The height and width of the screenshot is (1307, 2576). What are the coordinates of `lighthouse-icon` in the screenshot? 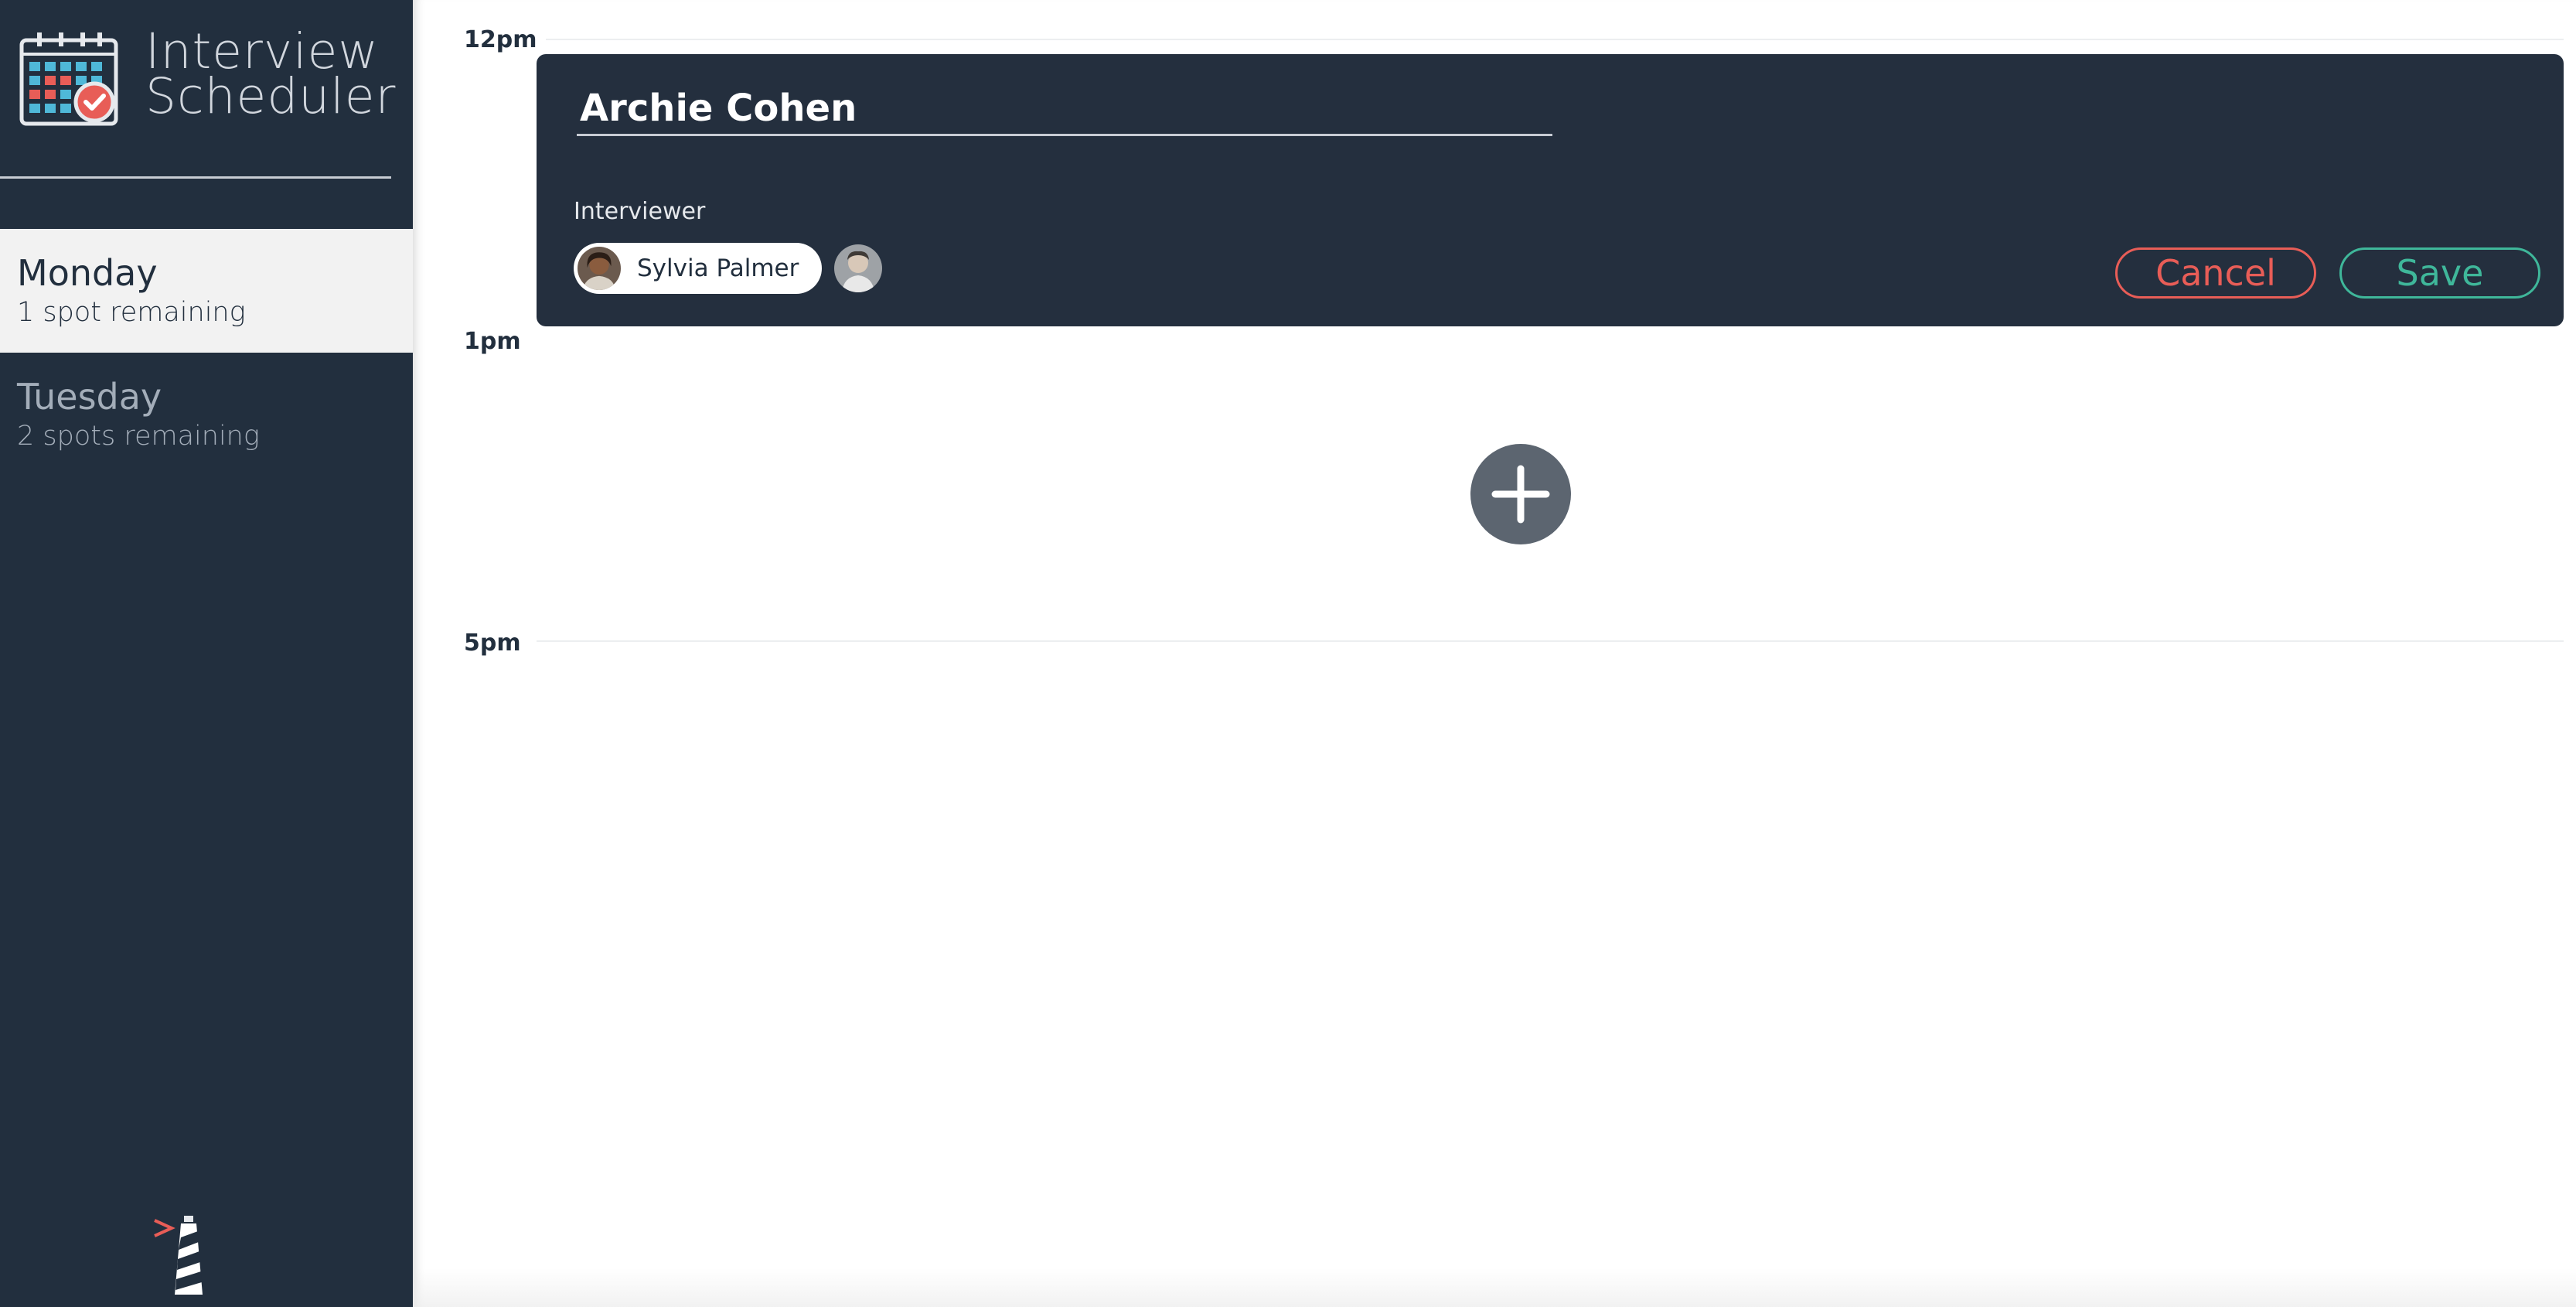 It's located at (178, 1255).